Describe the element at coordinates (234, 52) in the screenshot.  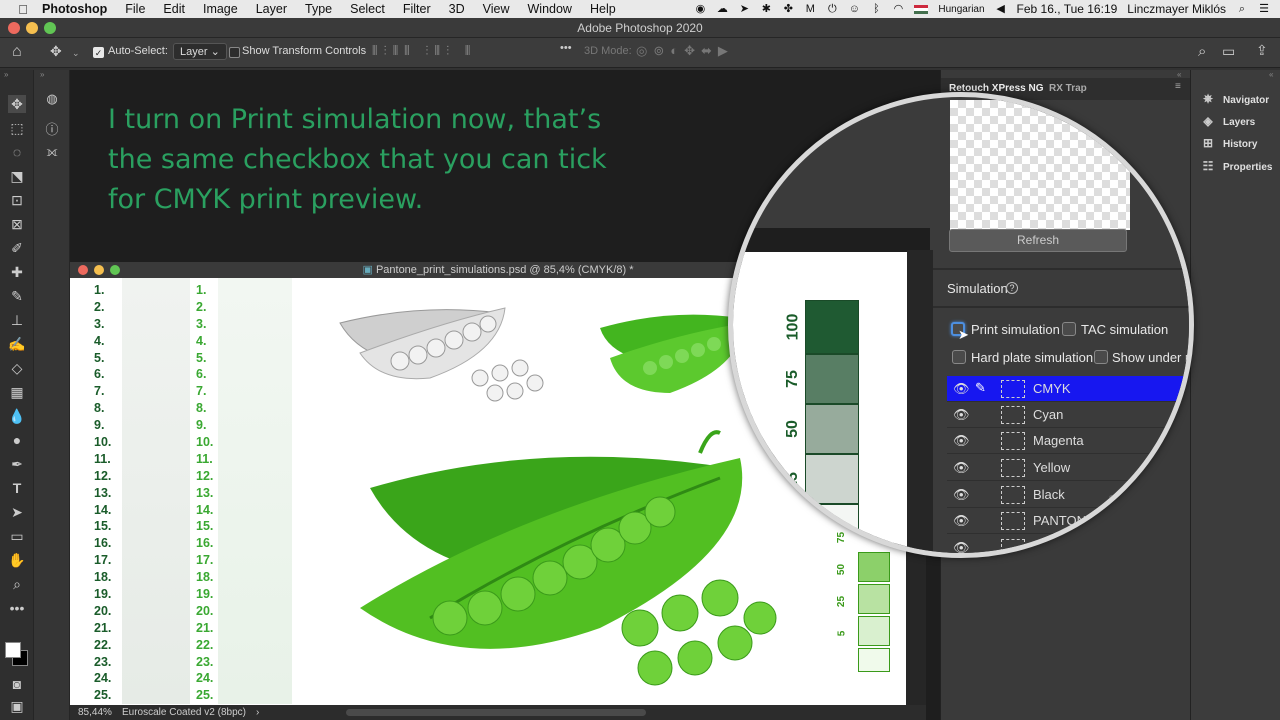
I see `transform-controls-checkbox` at that location.